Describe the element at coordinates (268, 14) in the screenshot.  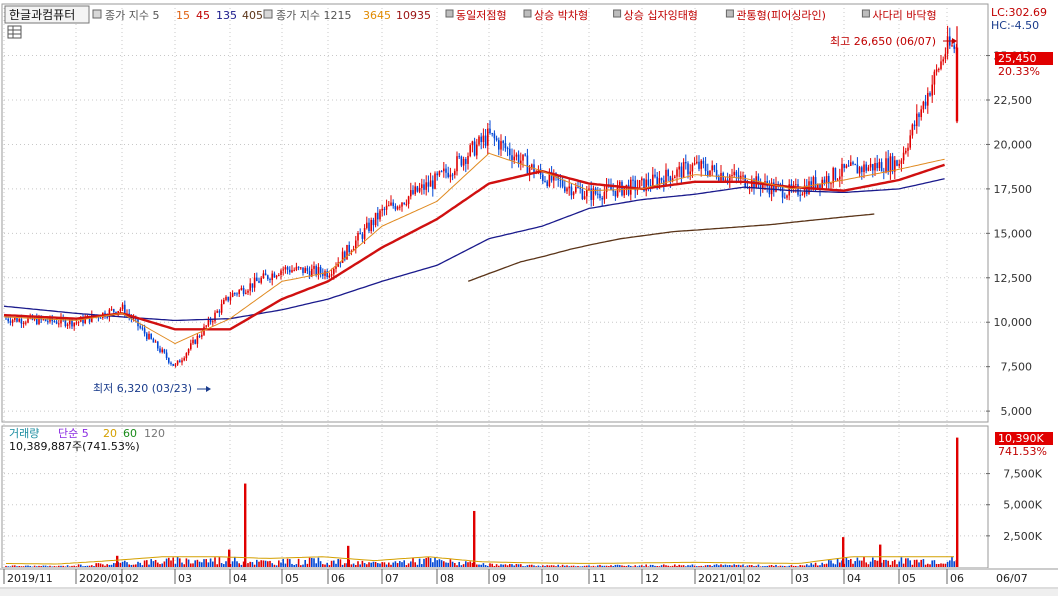
I see `ma2-settings-icon` at that location.